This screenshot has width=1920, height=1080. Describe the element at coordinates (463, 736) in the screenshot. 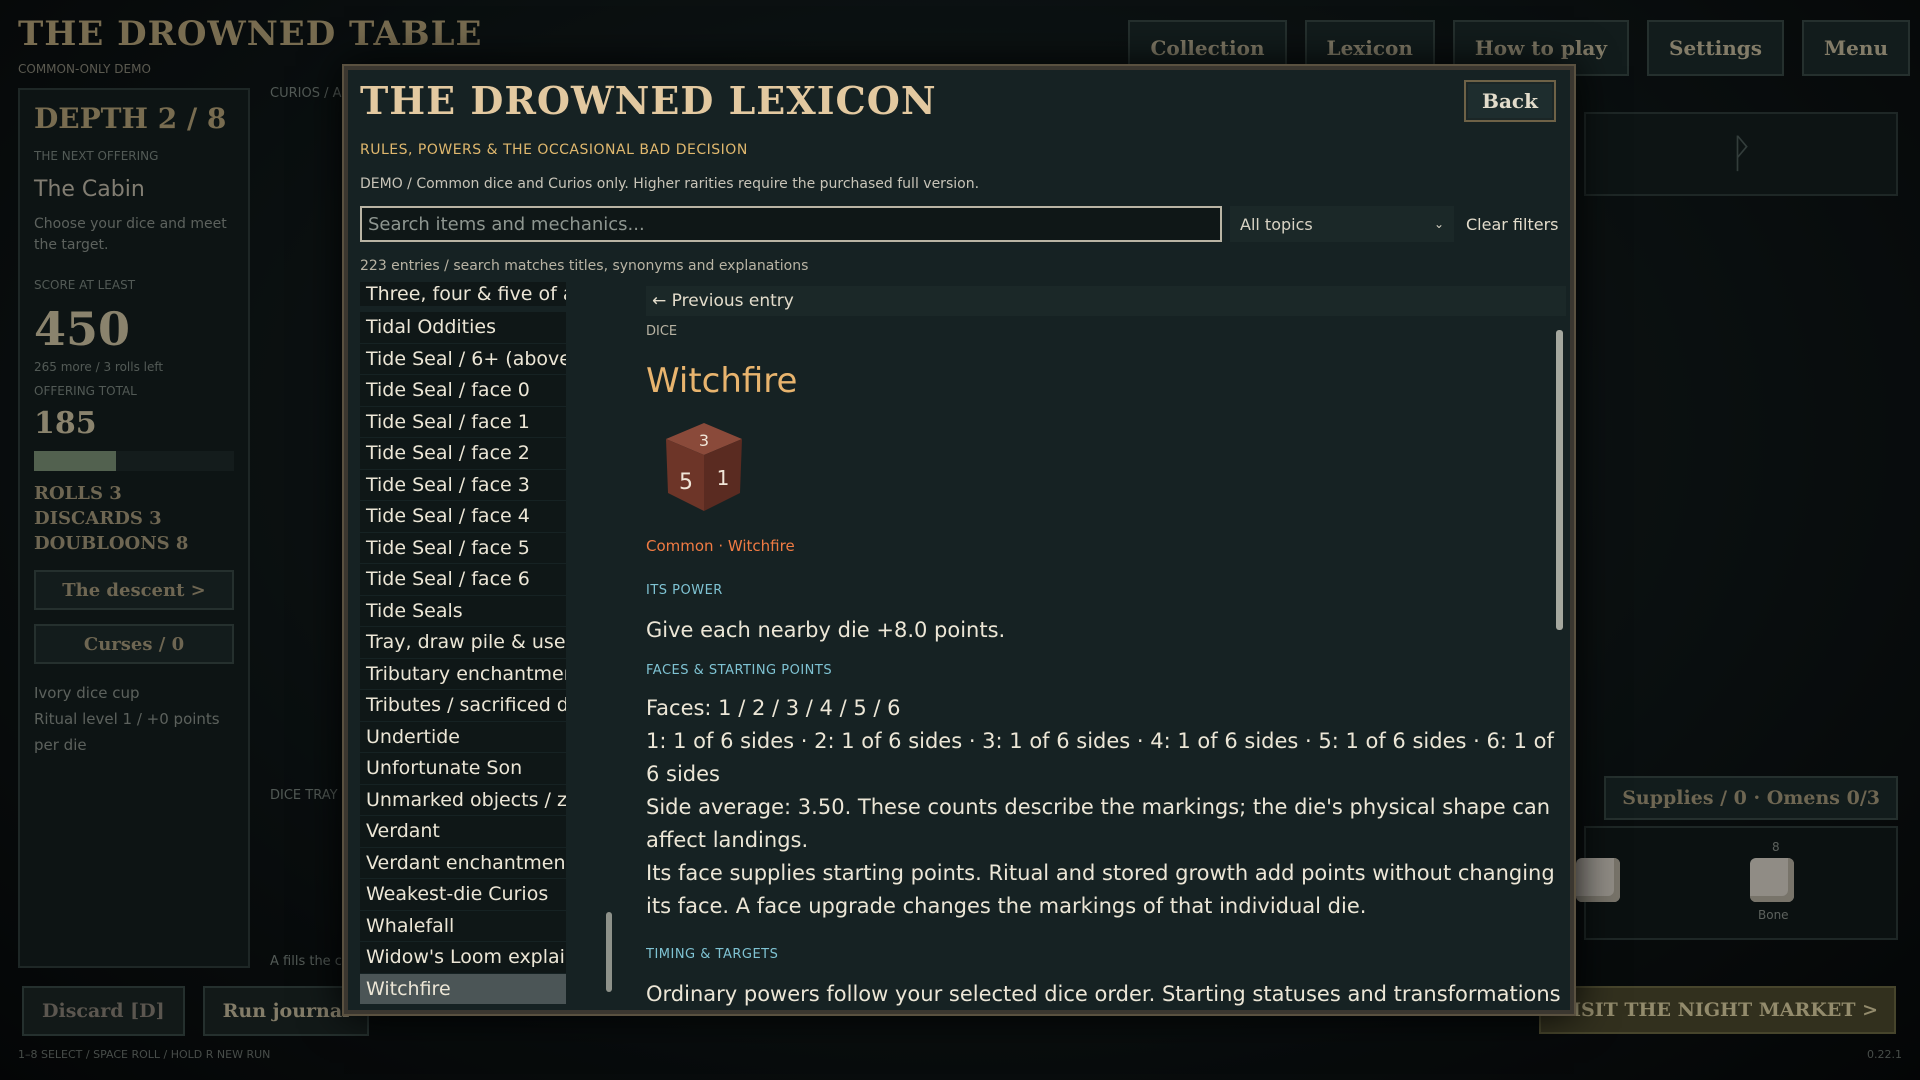

I see `list-item: Undertide` at that location.